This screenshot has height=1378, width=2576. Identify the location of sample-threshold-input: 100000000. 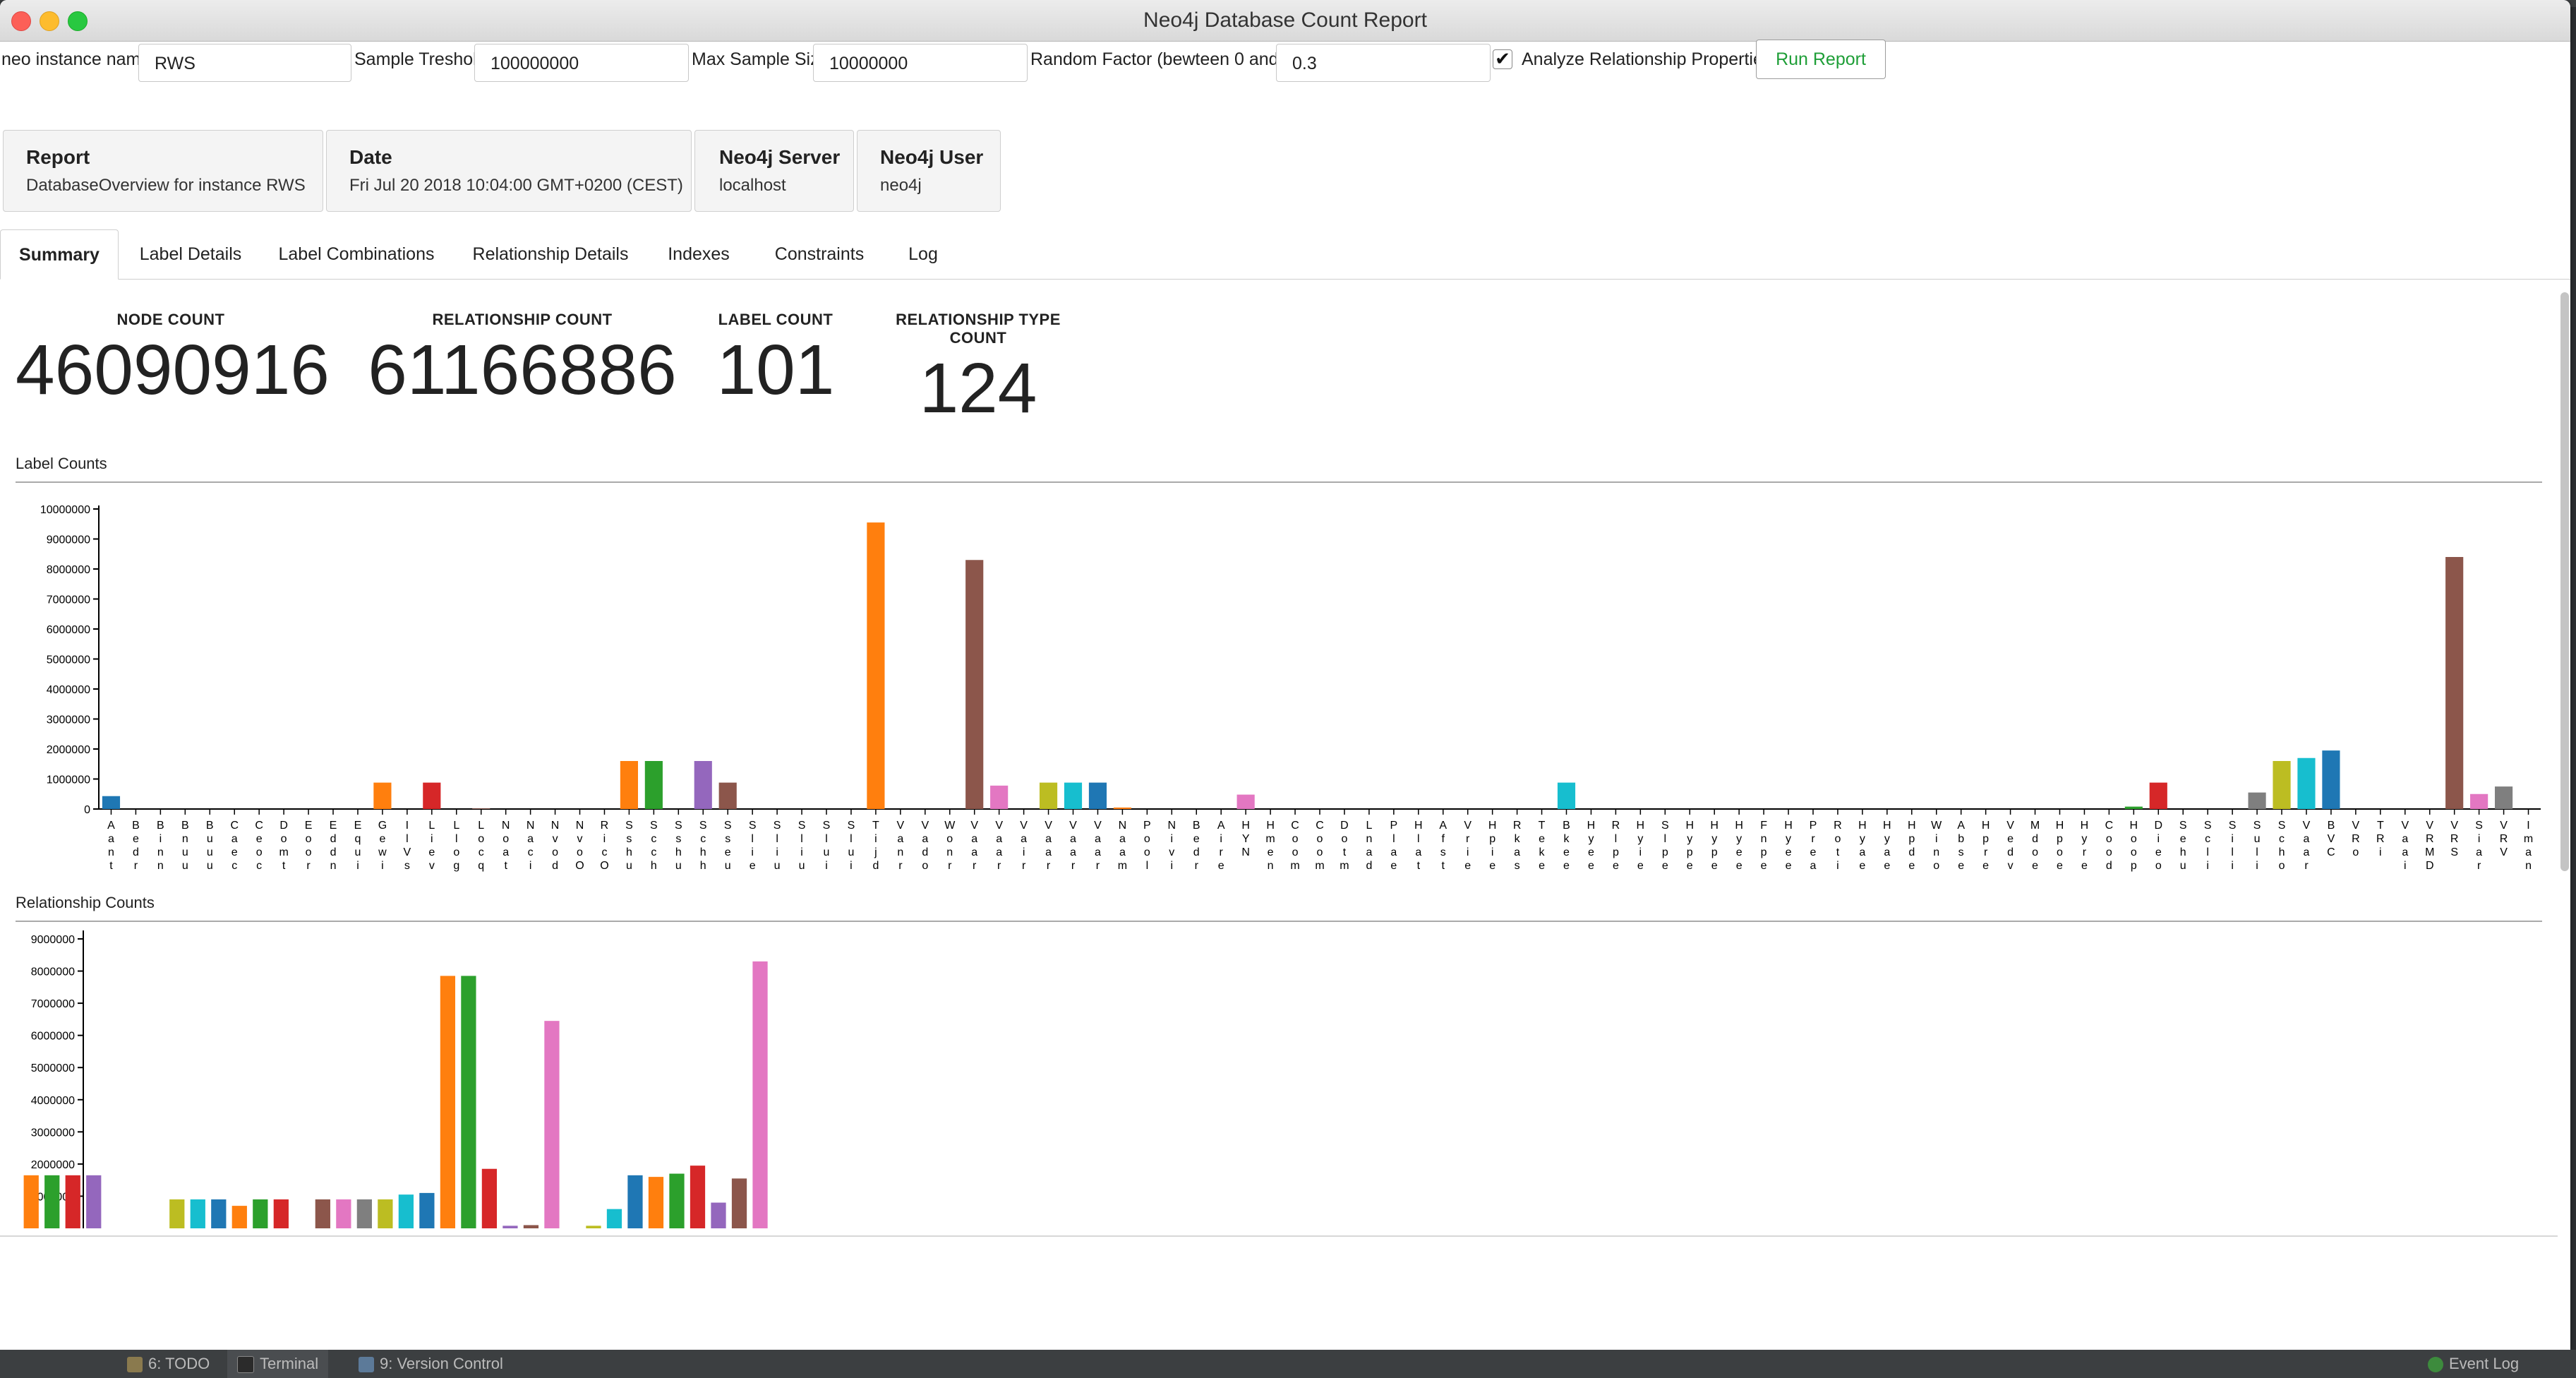
(581, 63).